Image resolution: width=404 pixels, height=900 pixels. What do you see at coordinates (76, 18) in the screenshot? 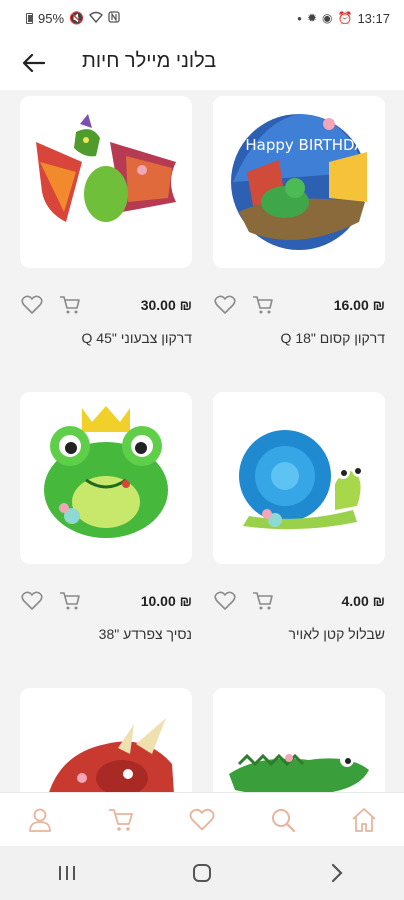
I see `volume-icon: 🔇` at bounding box center [76, 18].